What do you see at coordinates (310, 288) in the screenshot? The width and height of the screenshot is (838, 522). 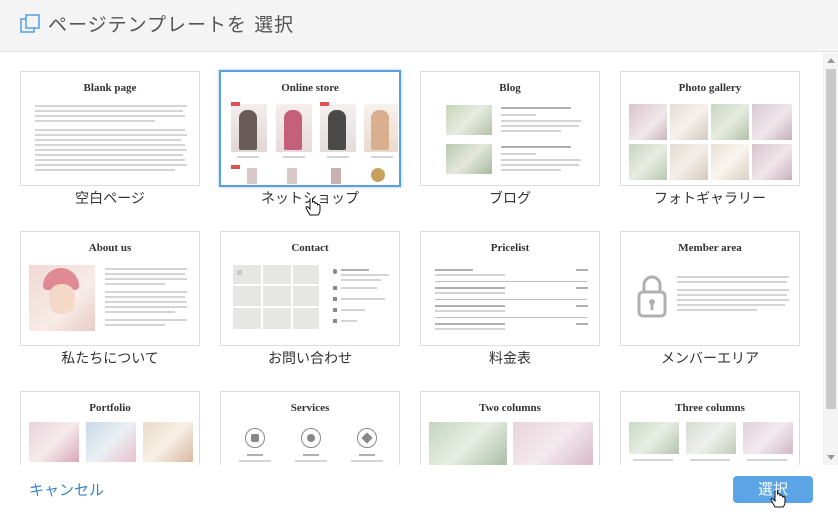 I see `template-card-contact: Contact` at bounding box center [310, 288].